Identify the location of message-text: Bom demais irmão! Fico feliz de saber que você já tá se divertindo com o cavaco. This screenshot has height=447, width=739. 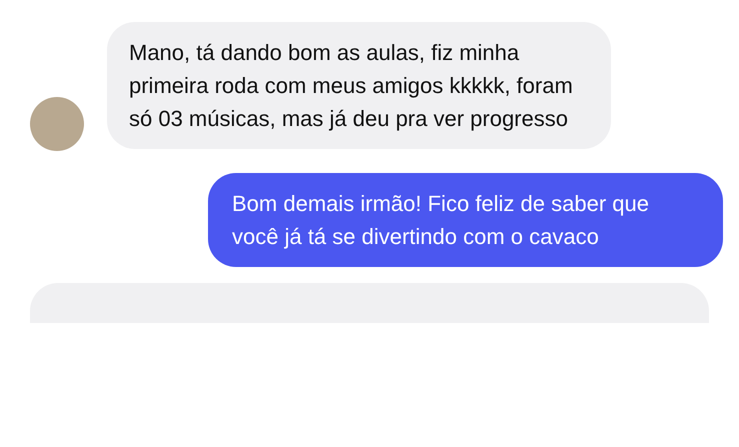
(465, 220).